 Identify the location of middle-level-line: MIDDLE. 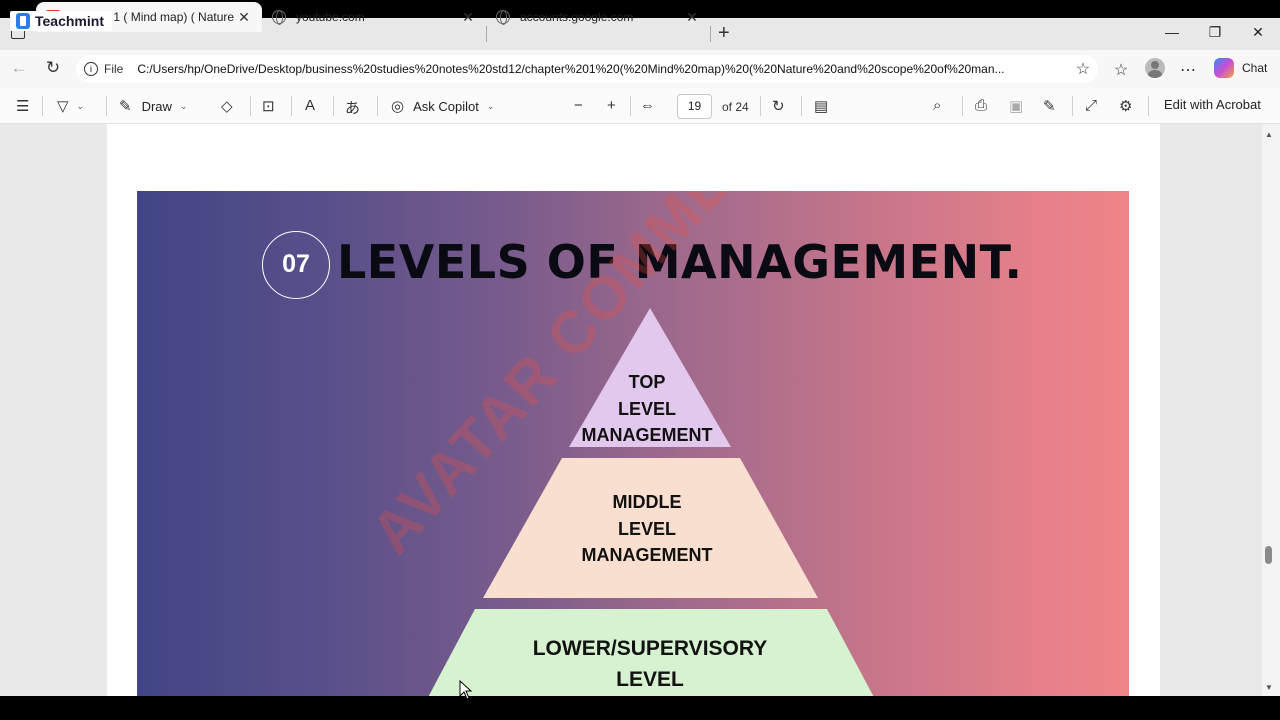
(647, 502).